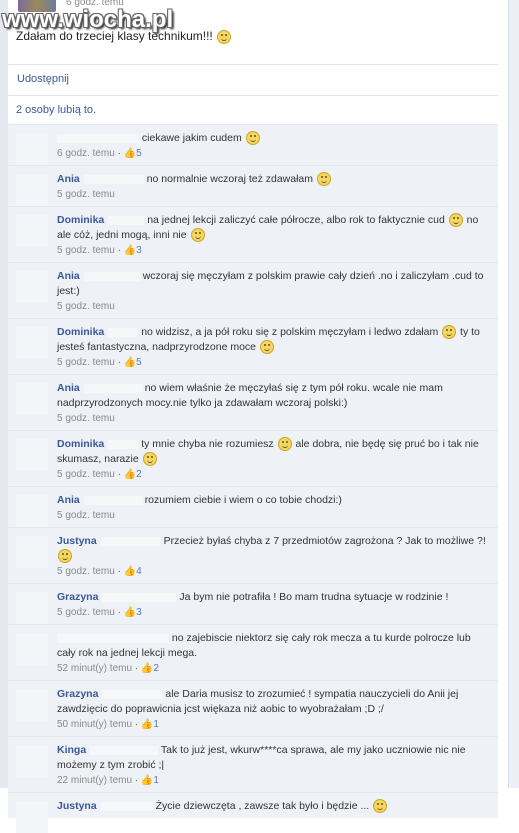 This screenshot has height=833, width=519. I want to click on comment-timestamp: 22 minut(y) temu, so click(94, 780).